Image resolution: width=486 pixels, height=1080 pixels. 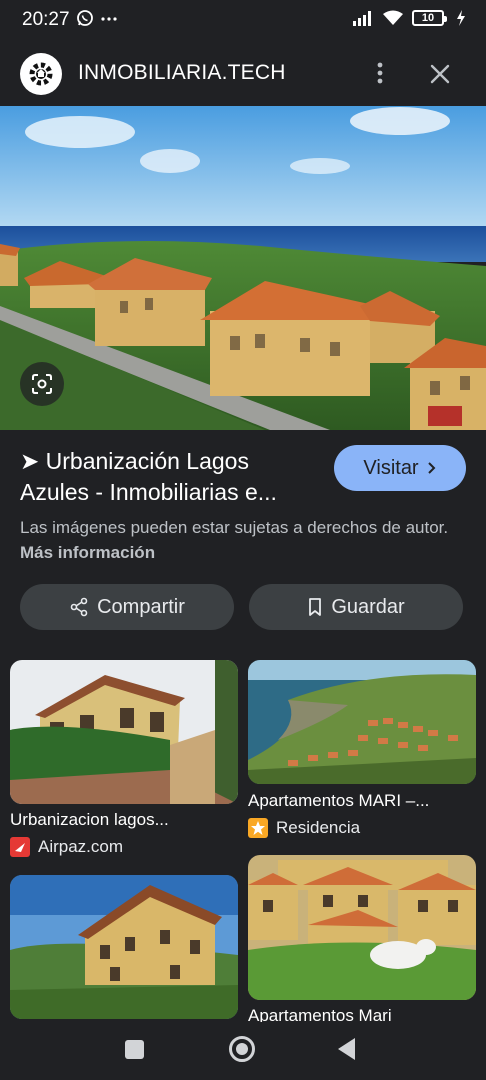 What do you see at coordinates (391, 467) in the screenshot?
I see `visit-button-label: Visitar` at bounding box center [391, 467].